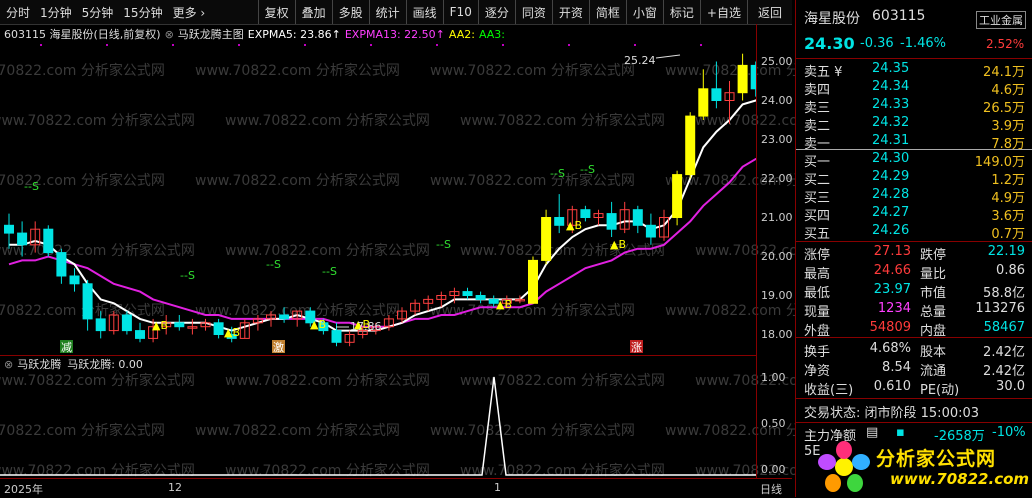  Describe the element at coordinates (891, 104) in the screenshot. I see `ask-price: 24.33` at that location.